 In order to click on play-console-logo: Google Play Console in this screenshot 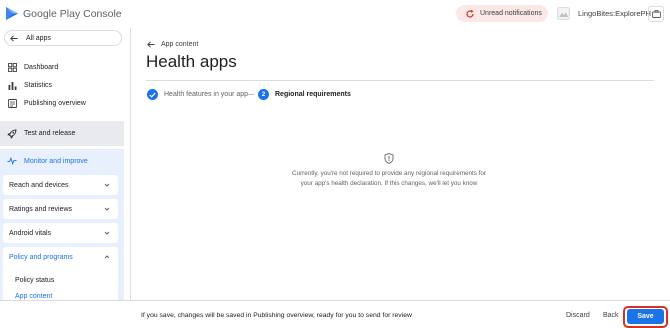, I will do `click(64, 13)`.